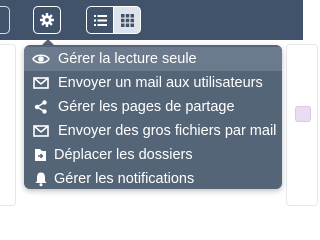 Image resolution: width=320 pixels, height=240 pixels. I want to click on list-view-button, so click(100, 20).